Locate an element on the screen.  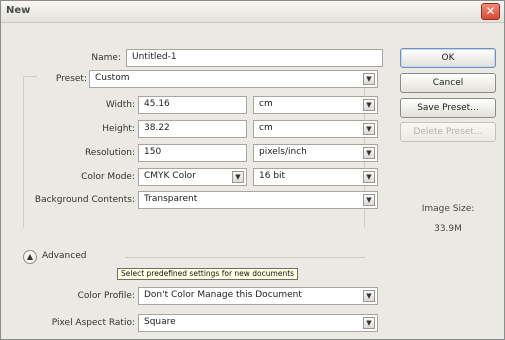
dialog-title: New is located at coordinates (18, 10).